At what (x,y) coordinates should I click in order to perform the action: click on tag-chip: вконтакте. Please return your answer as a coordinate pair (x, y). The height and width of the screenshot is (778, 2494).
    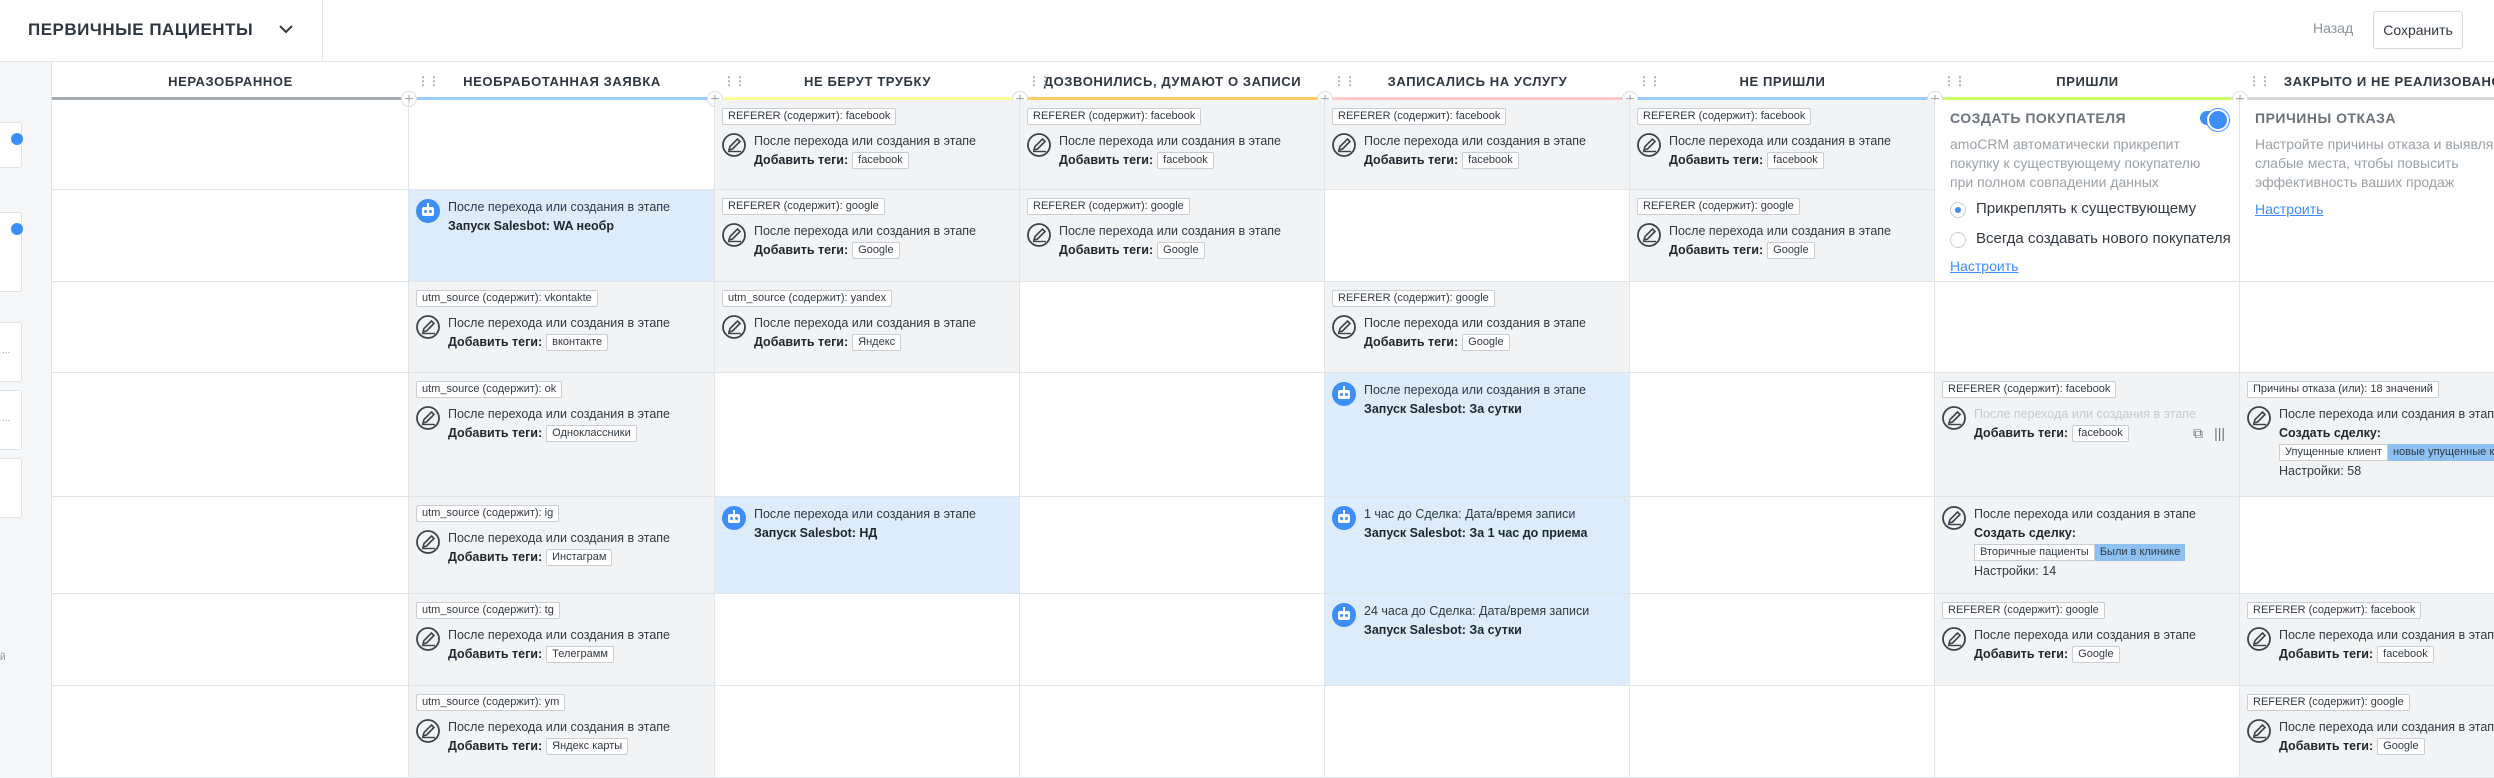
    Looking at the image, I should click on (577, 343).